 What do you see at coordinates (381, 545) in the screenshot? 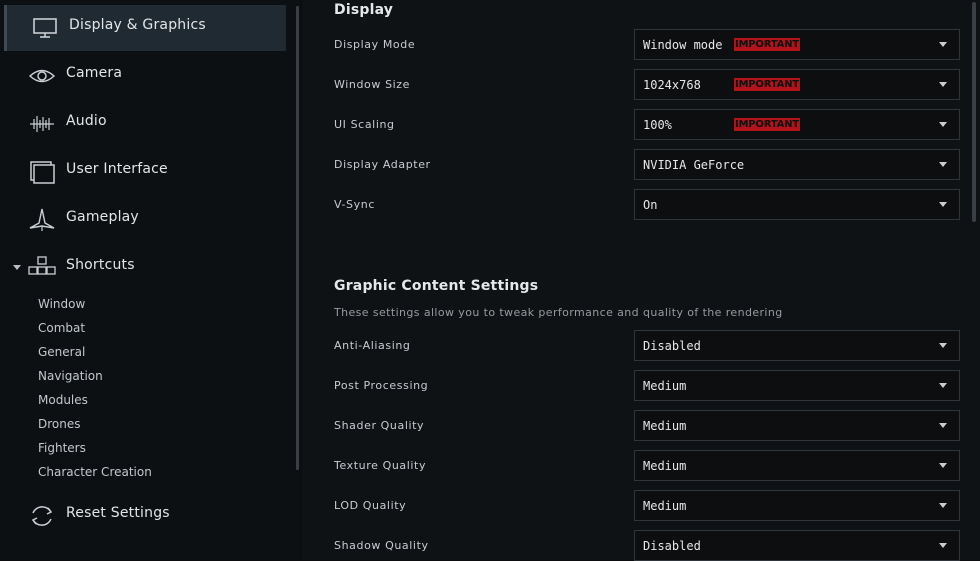
I see `shadow-quality-label: Shadow Quality` at bounding box center [381, 545].